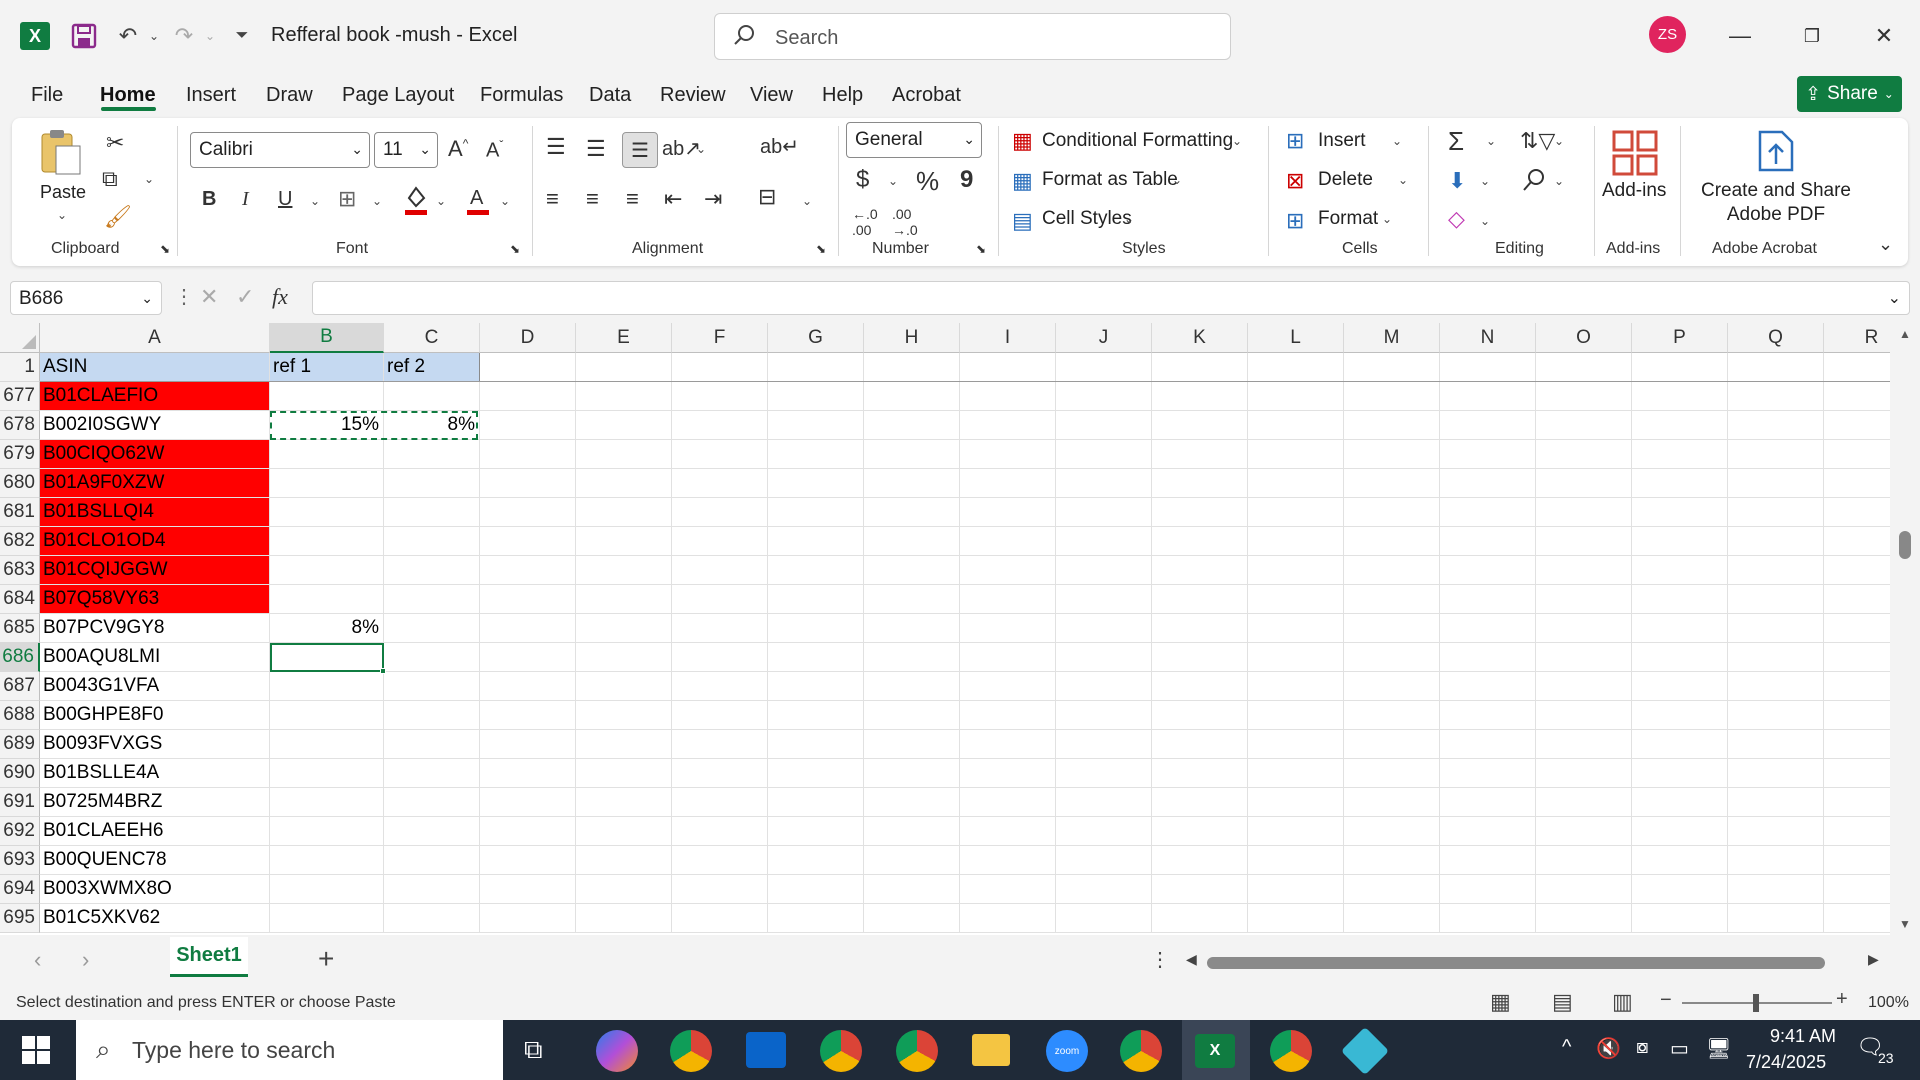 Image resolution: width=1920 pixels, height=1080 pixels. I want to click on cell-g690, so click(816, 773).